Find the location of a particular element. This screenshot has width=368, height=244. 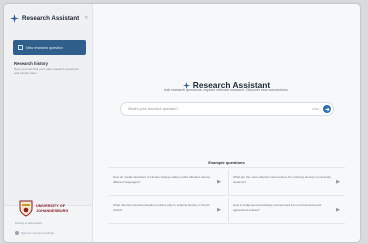

new-question-button: New research question is located at coordinates (49, 47).